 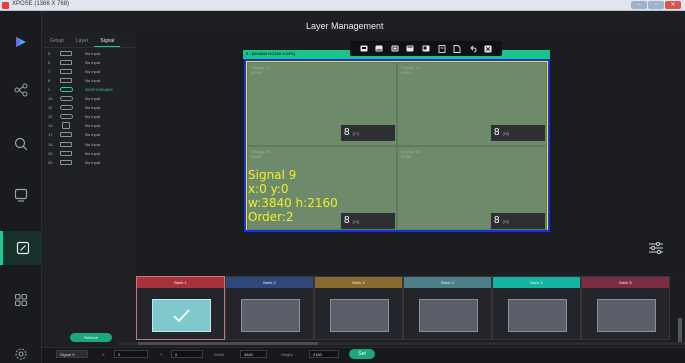 What do you see at coordinates (406, 156) in the screenshot?
I see `display-port: HDMI` at bounding box center [406, 156].